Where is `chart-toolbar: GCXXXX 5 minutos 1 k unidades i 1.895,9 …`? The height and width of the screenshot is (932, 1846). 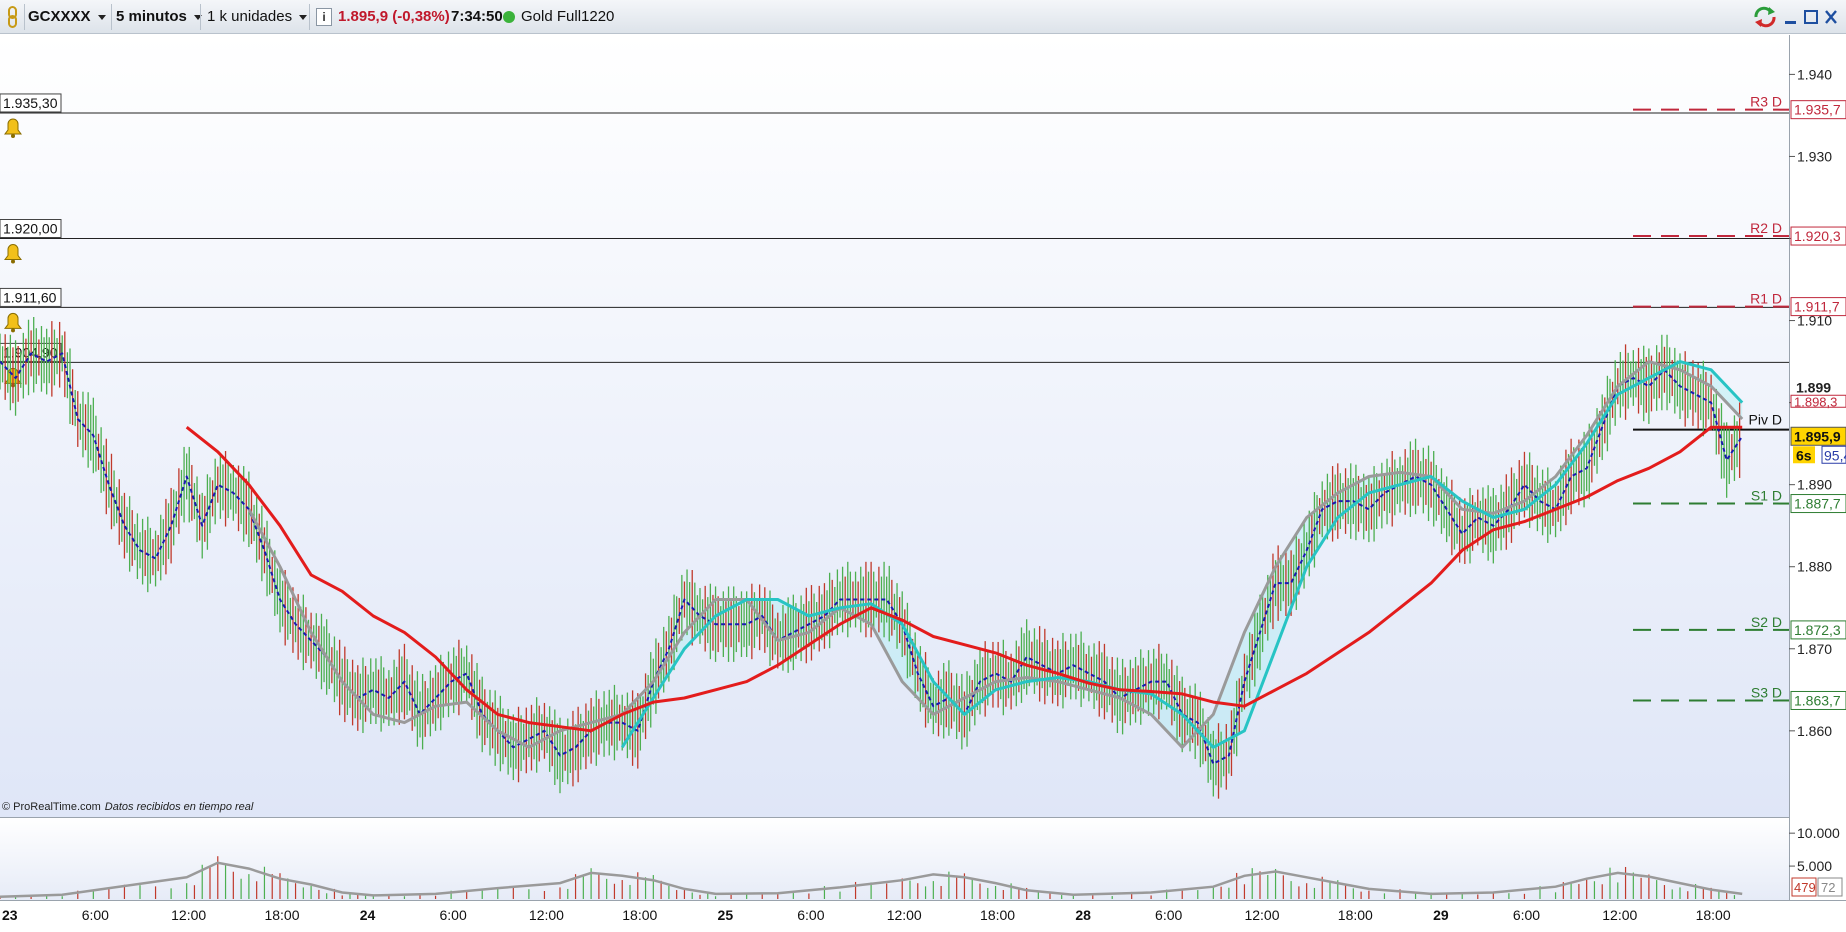
chart-toolbar: GCXXXX 5 minutos 1 k unidades i 1.895,9 … is located at coordinates (923, 17).